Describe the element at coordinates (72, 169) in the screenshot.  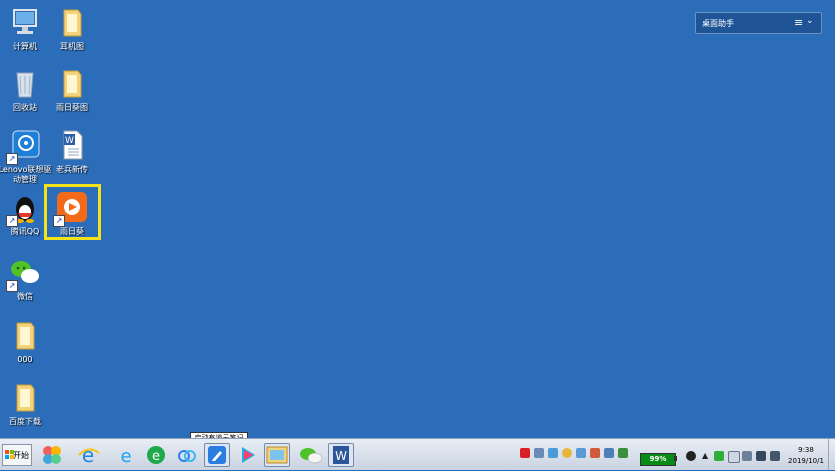
I see `word-doc-label: 老兵新传` at that location.